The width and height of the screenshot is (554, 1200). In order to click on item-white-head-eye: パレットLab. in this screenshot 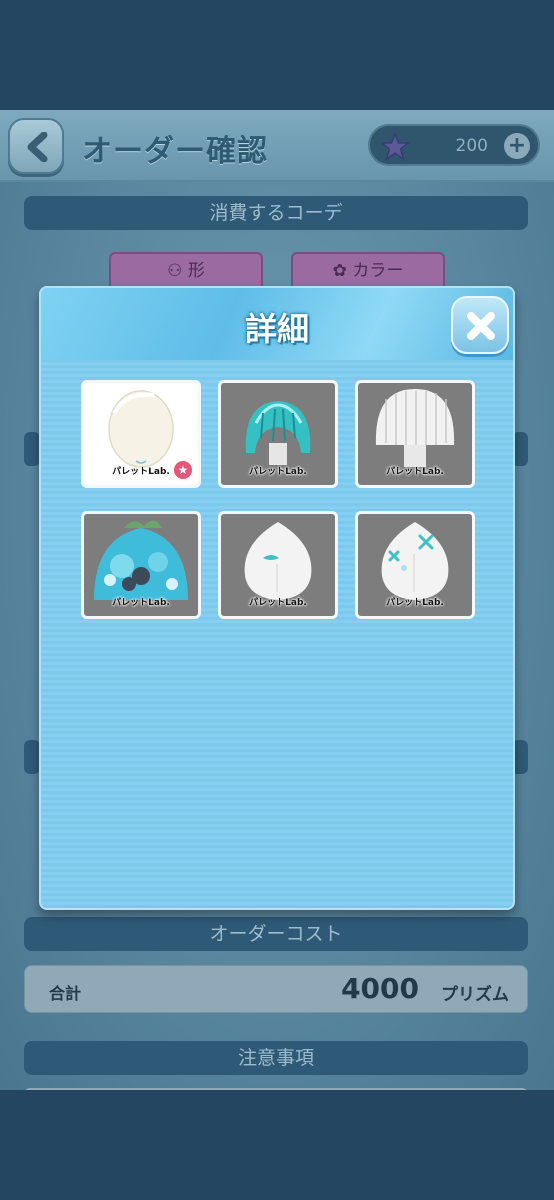, I will do `click(278, 565)`.